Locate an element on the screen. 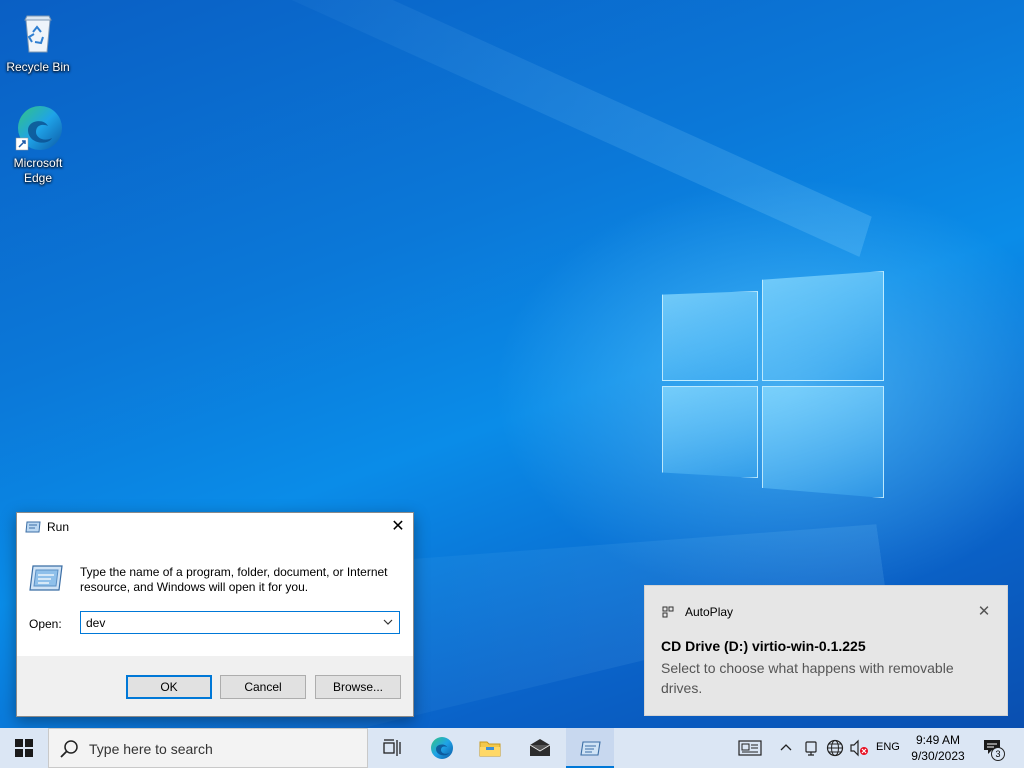 This screenshot has height=768, width=1024. language-indicator: ENG is located at coordinates (888, 747).